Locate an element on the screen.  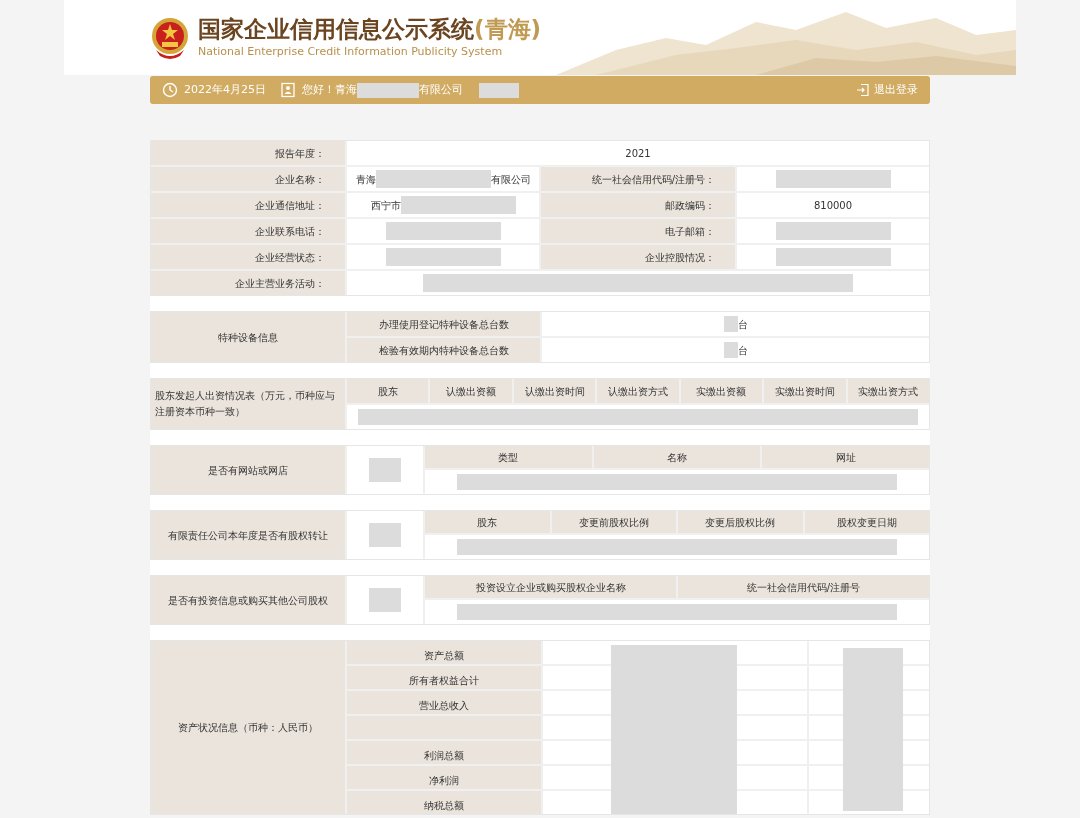
column-header: 实缴出资额 is located at coordinates (721, 391).